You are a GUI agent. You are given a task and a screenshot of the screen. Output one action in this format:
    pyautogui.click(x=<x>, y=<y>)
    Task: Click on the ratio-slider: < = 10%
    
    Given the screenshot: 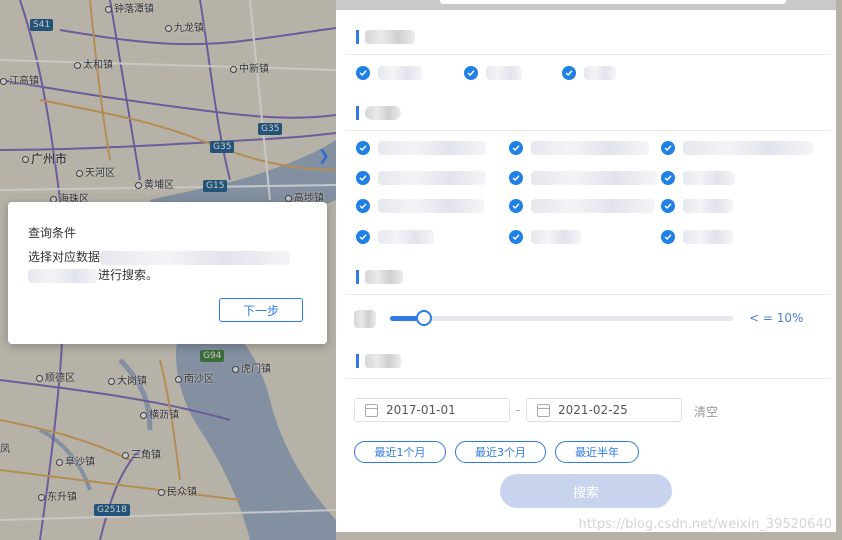 What is the action you would take?
    pyautogui.click(x=594, y=319)
    